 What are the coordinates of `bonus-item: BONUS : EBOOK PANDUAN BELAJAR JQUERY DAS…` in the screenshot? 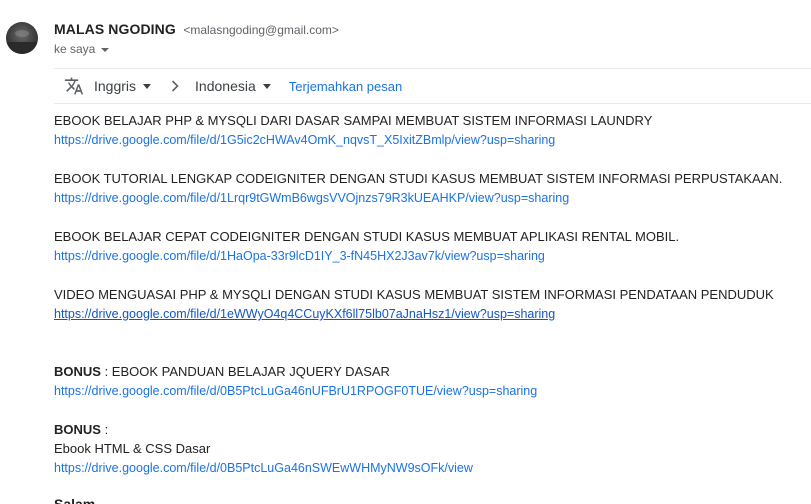 It's located at (432, 381).